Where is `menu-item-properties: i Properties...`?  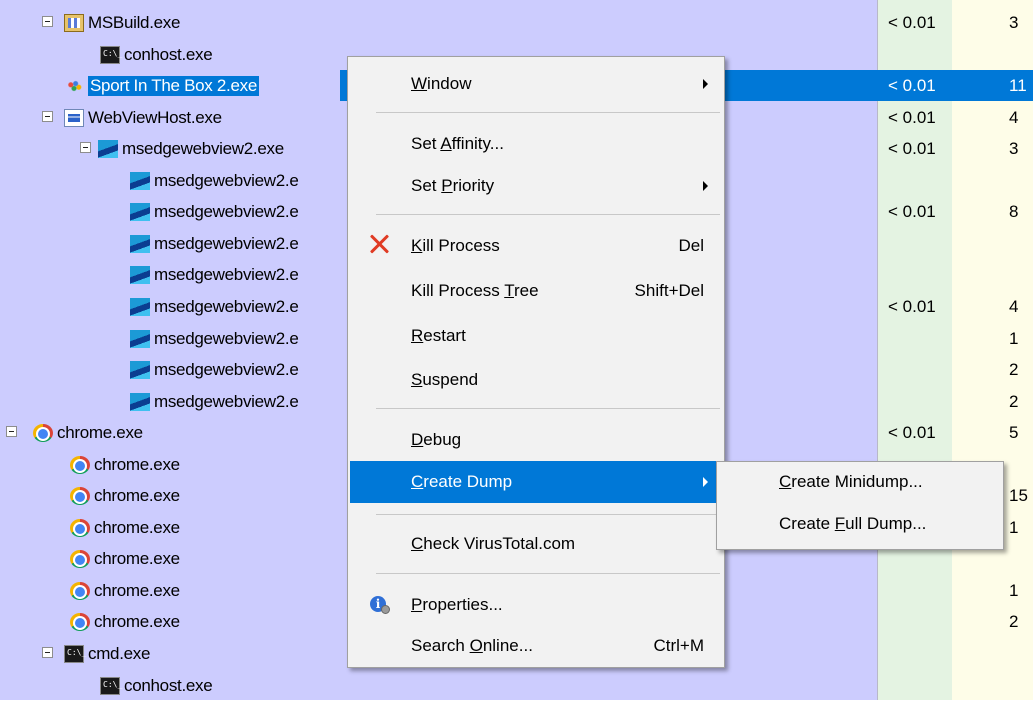
menu-item-properties: i Properties... is located at coordinates (536, 605).